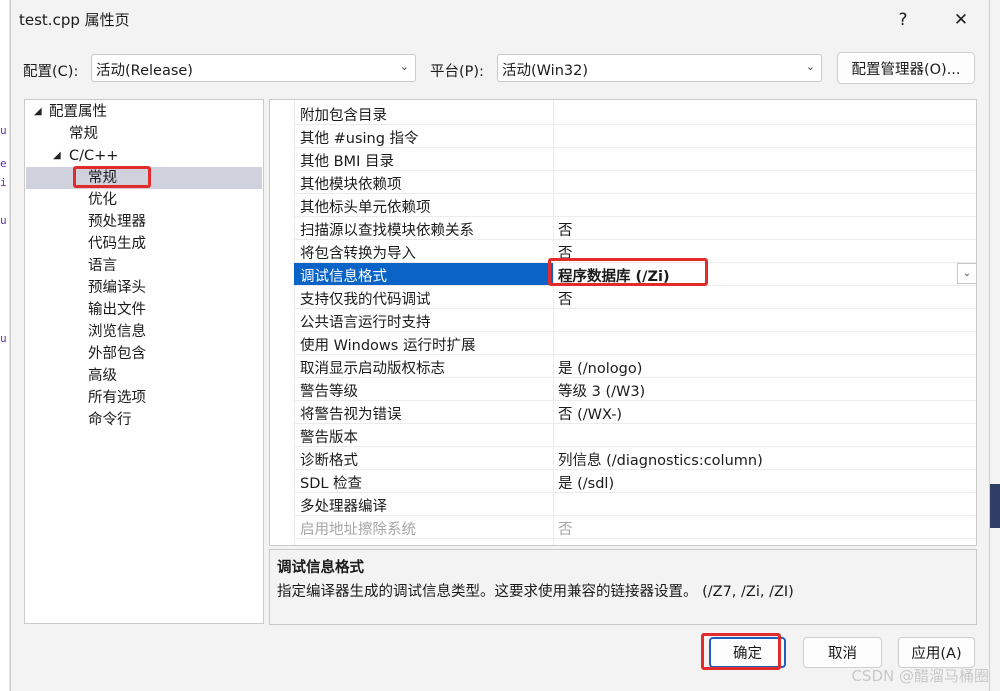  What do you see at coordinates (144, 134) in the screenshot?
I see `tree-item-general: 常规` at bounding box center [144, 134].